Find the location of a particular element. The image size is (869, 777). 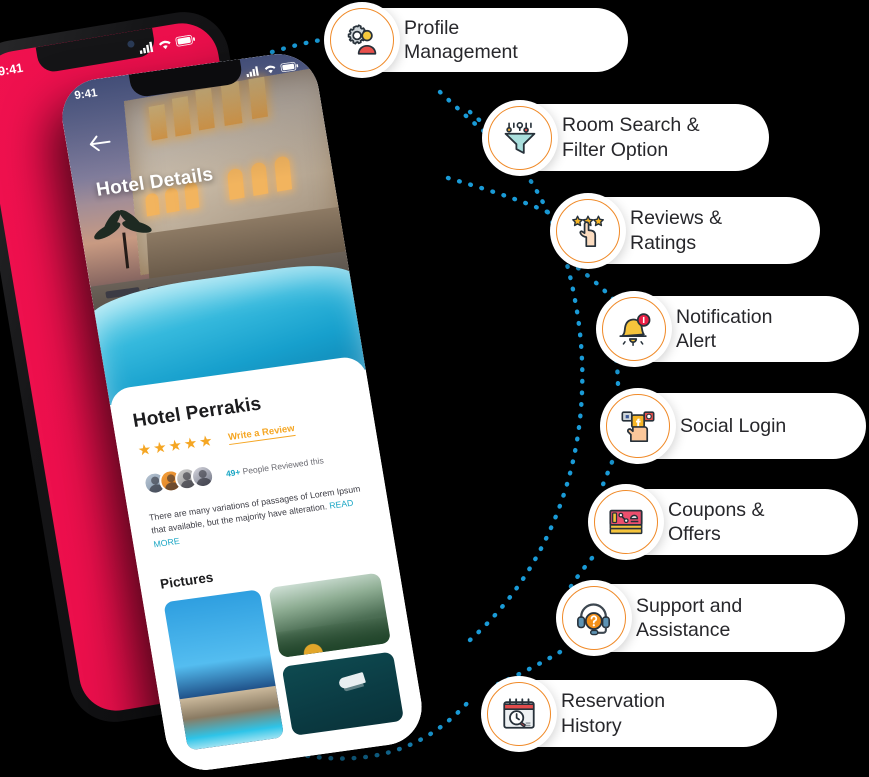

feature-label: Room Search & Filter Option is located at coordinates (631, 137).